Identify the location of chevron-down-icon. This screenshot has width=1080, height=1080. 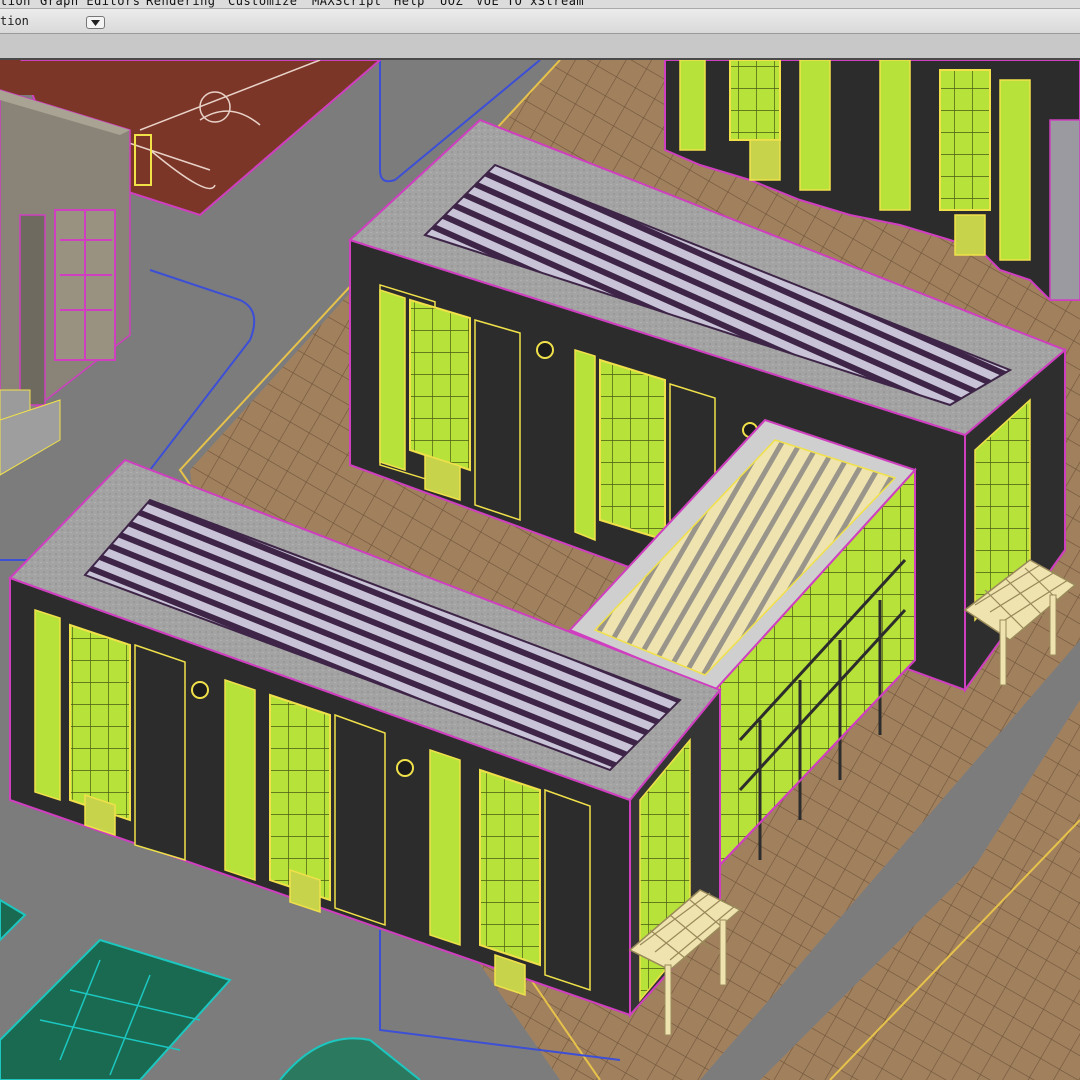
(95, 23).